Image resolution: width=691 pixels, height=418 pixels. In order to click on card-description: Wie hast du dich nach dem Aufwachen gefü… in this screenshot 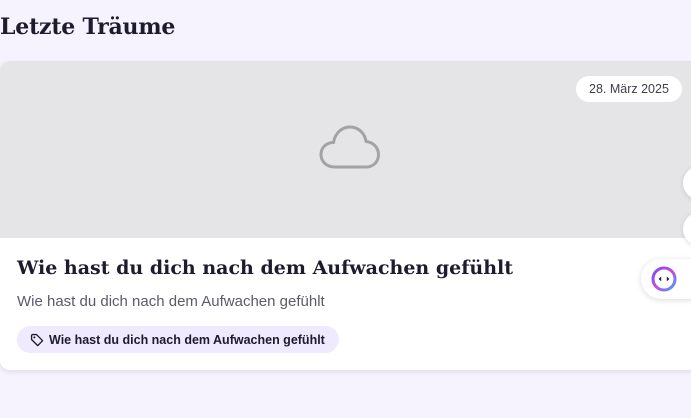, I will do `click(171, 301)`.